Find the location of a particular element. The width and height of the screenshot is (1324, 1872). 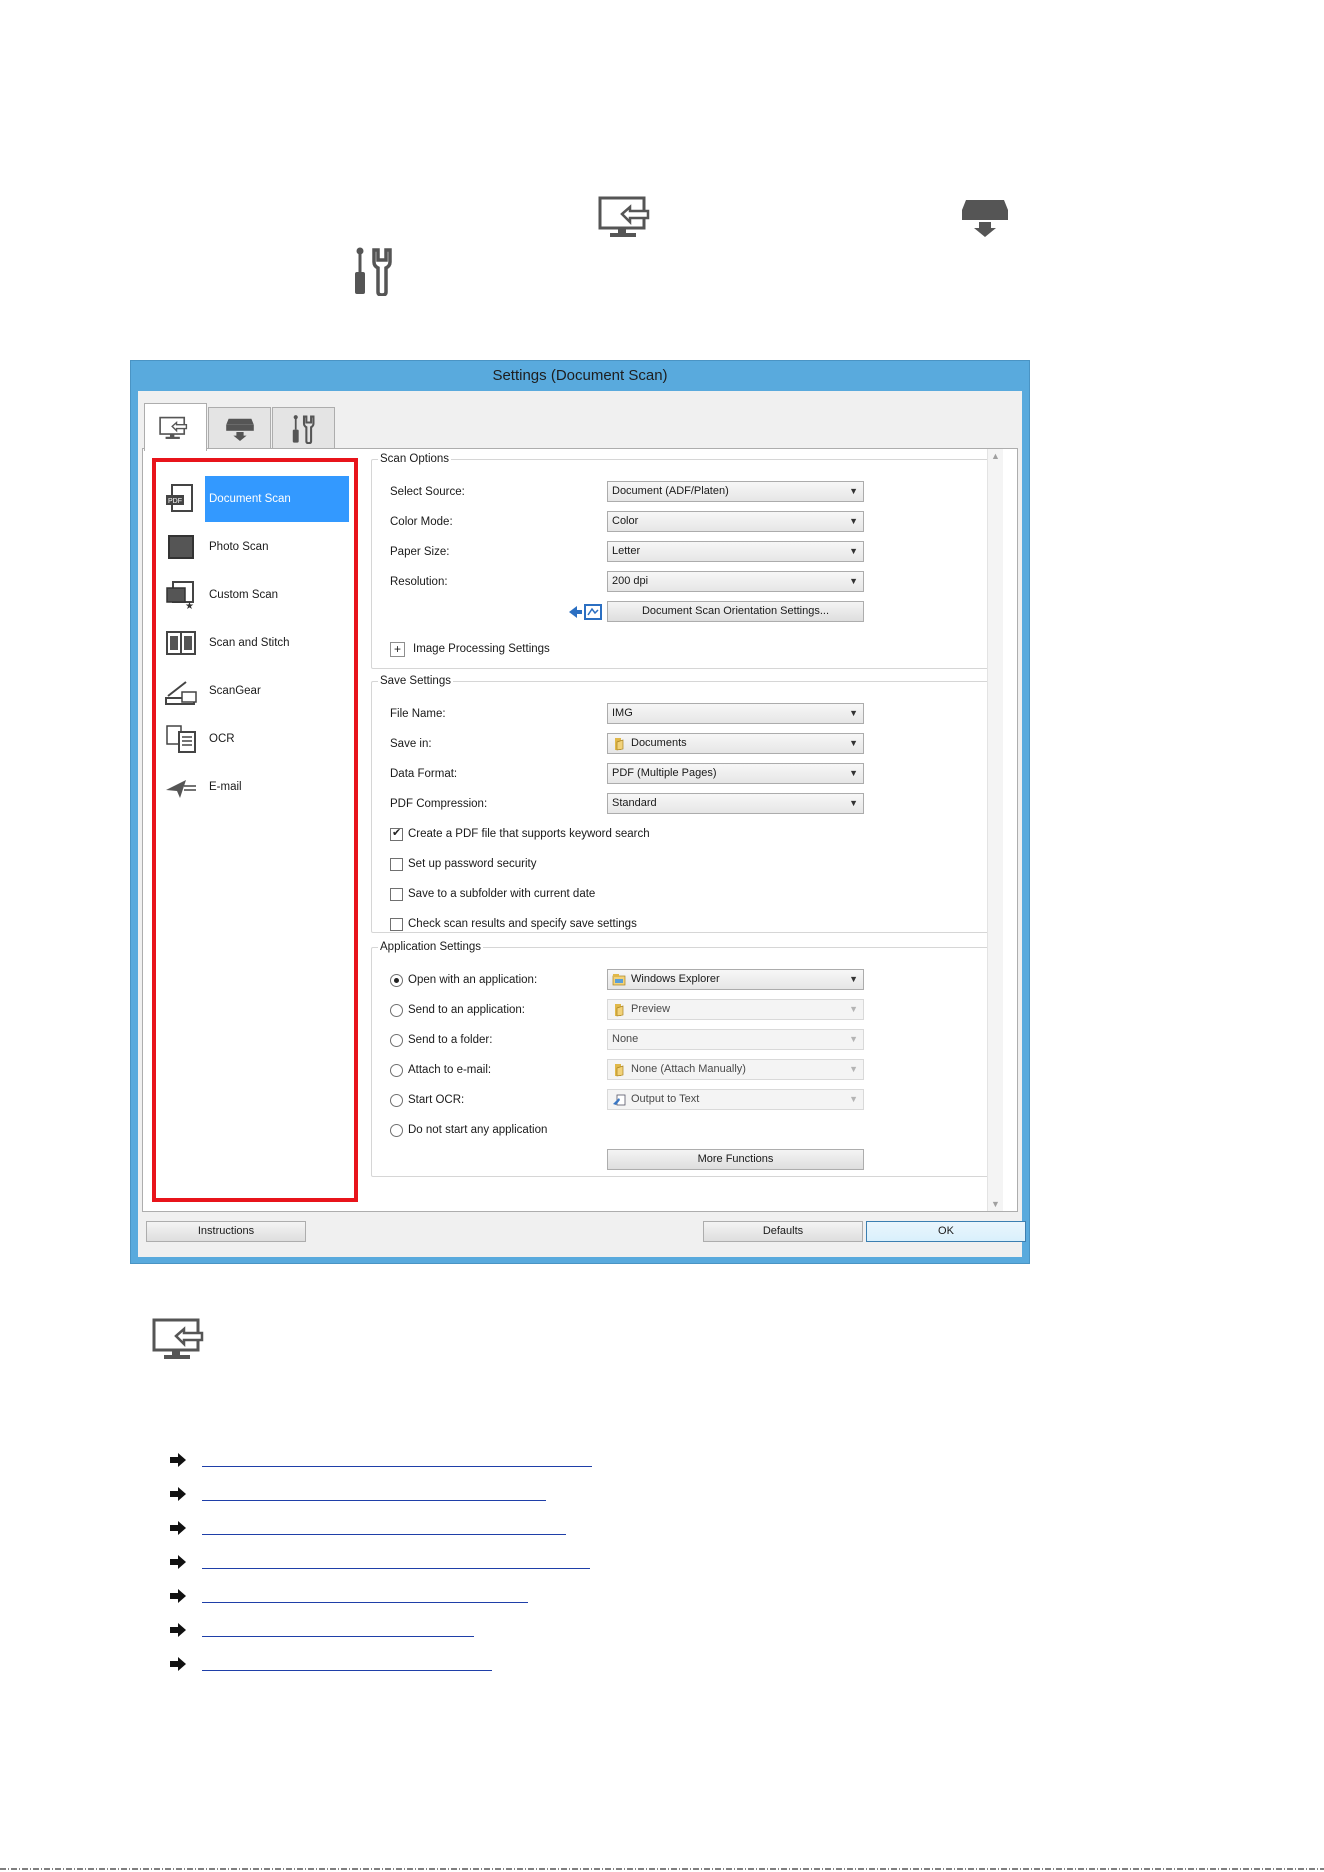

file-name-combo: IMG ▼ is located at coordinates (735, 713).